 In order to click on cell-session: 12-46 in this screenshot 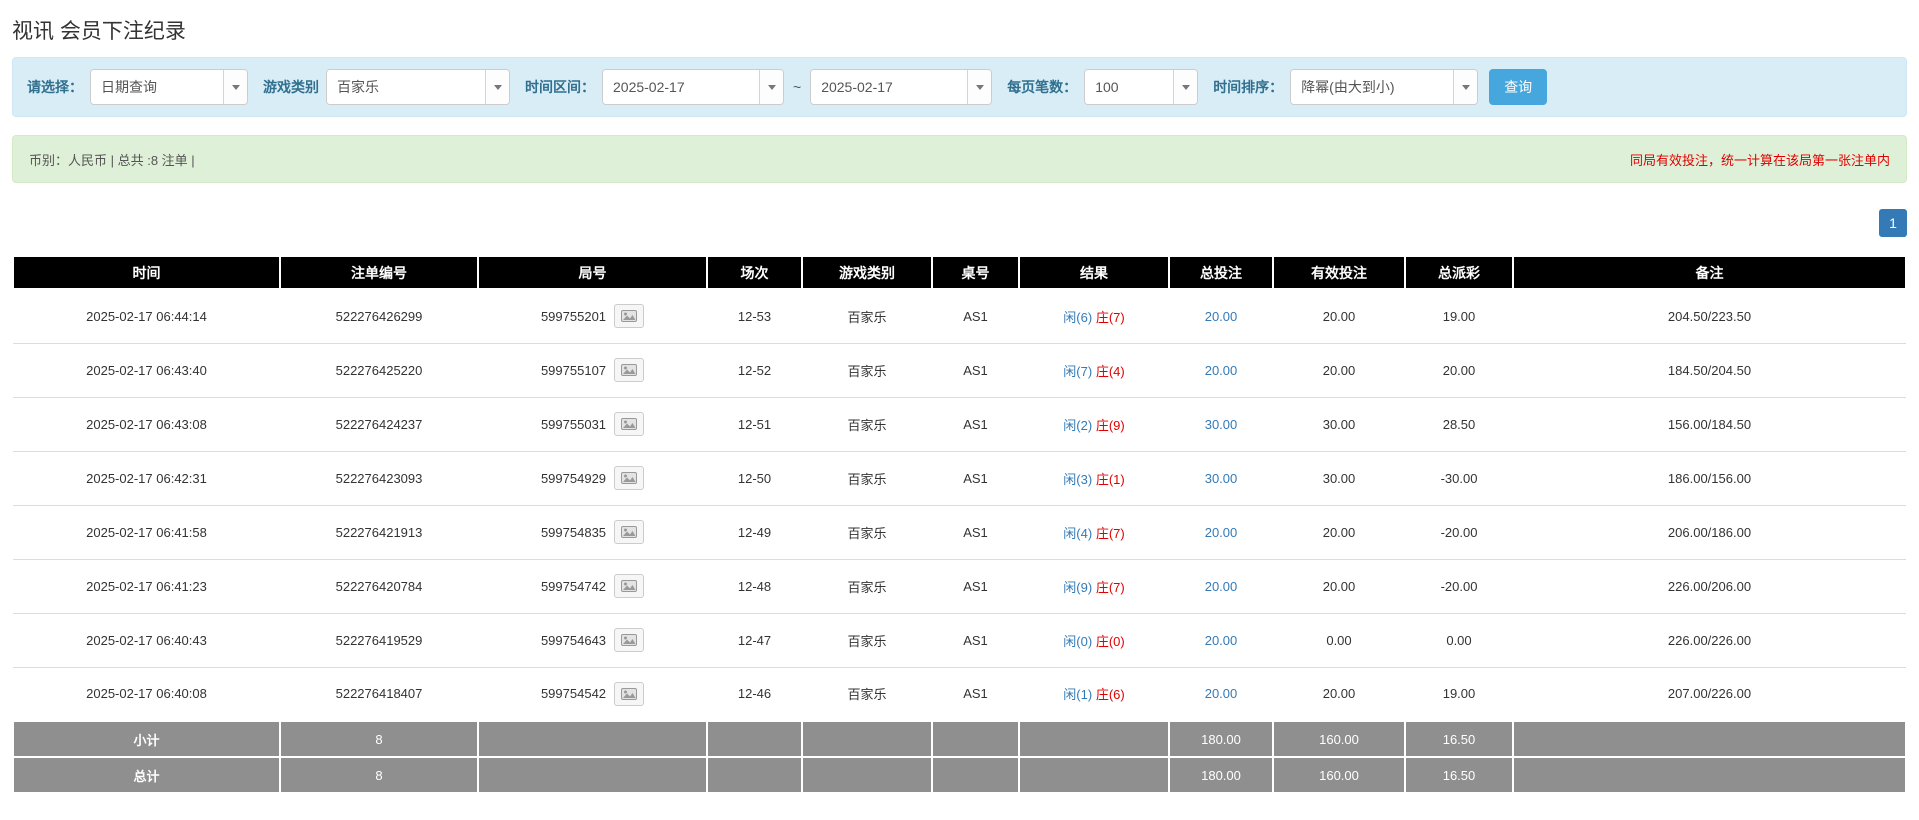, I will do `click(754, 694)`.